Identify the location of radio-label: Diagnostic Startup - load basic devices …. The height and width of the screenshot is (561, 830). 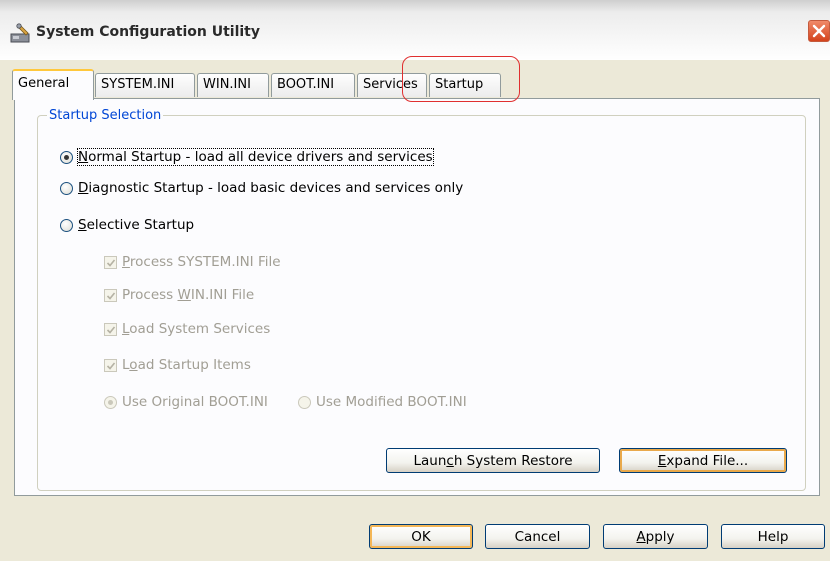
(271, 188).